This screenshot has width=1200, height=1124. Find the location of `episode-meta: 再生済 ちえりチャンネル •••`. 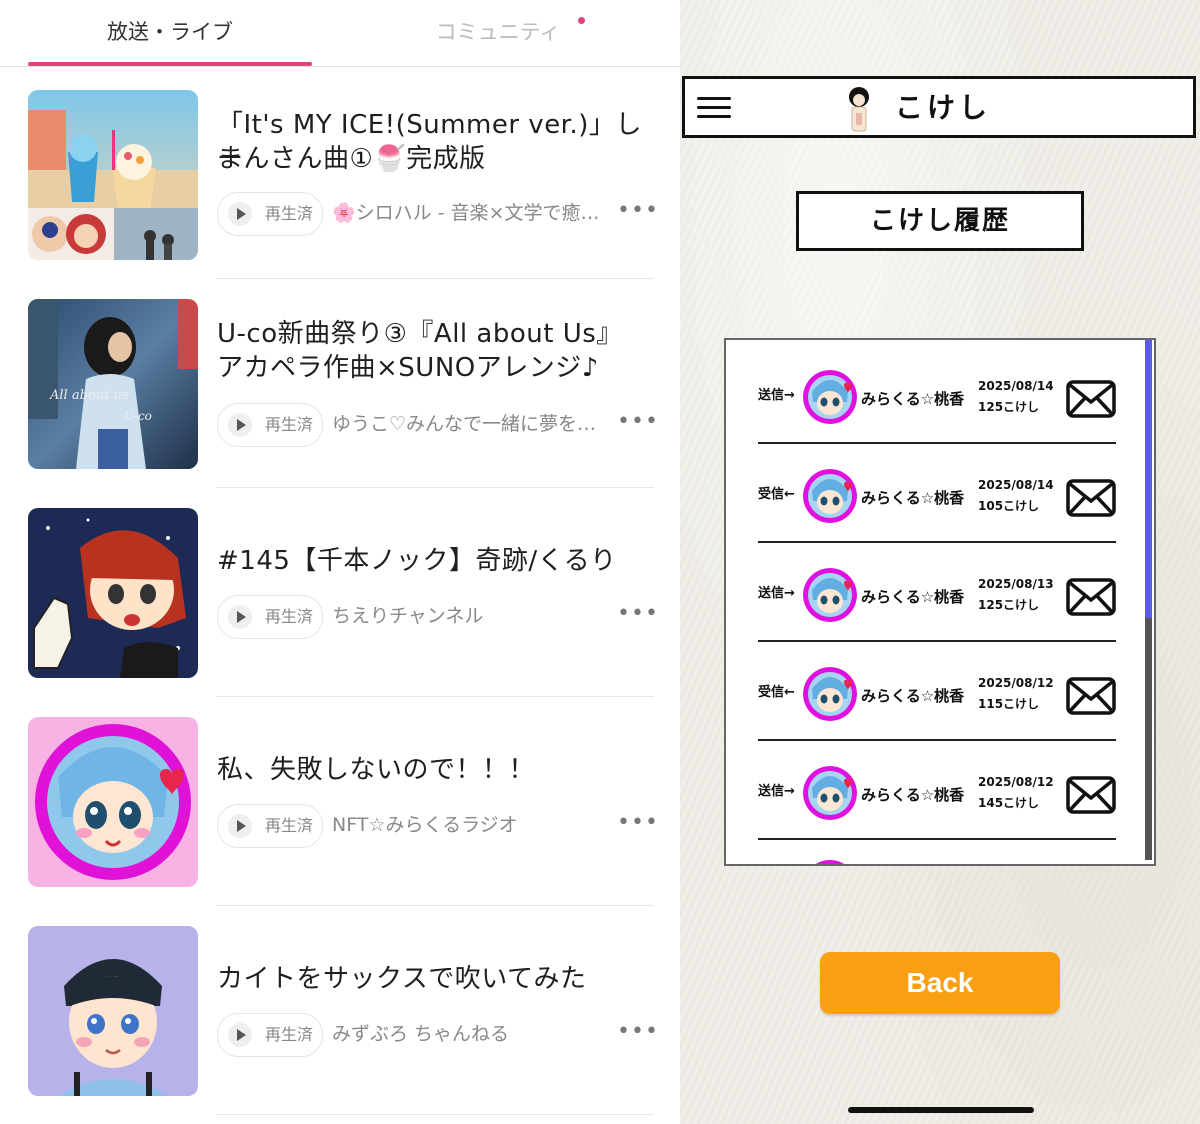

episode-meta: 再生済 ちえりチャンネル ••• is located at coordinates (437, 617).